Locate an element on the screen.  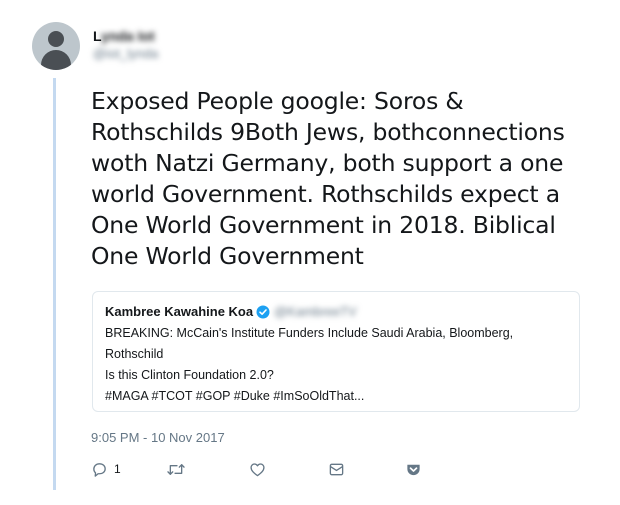
reply-button: 1 is located at coordinates (106, 469).